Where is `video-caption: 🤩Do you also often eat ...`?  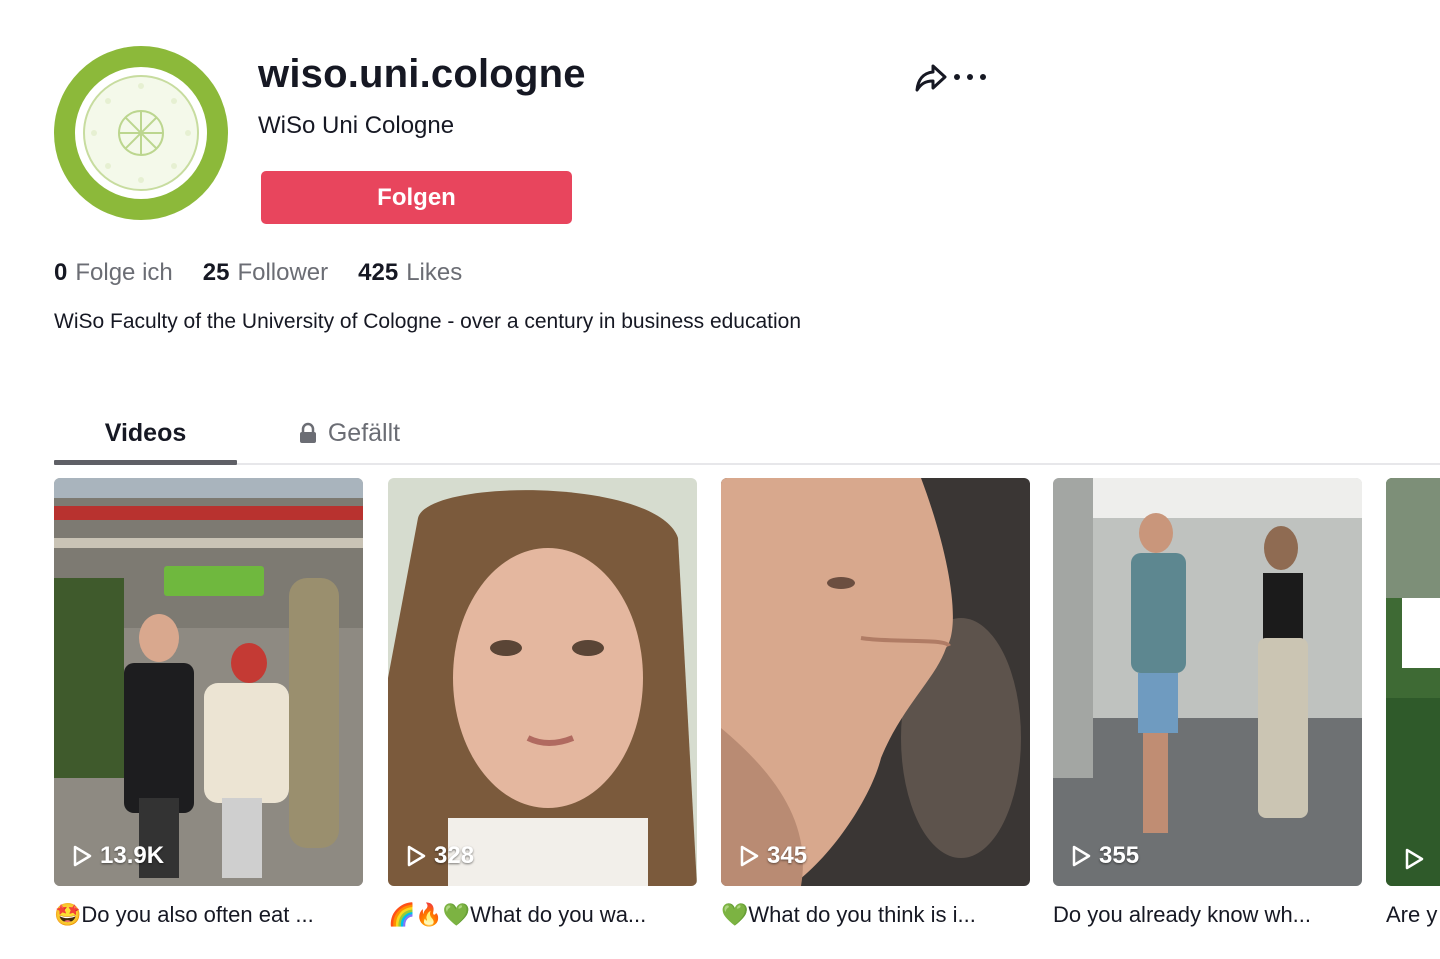
video-caption: 🤩Do you also often eat ... is located at coordinates (184, 914).